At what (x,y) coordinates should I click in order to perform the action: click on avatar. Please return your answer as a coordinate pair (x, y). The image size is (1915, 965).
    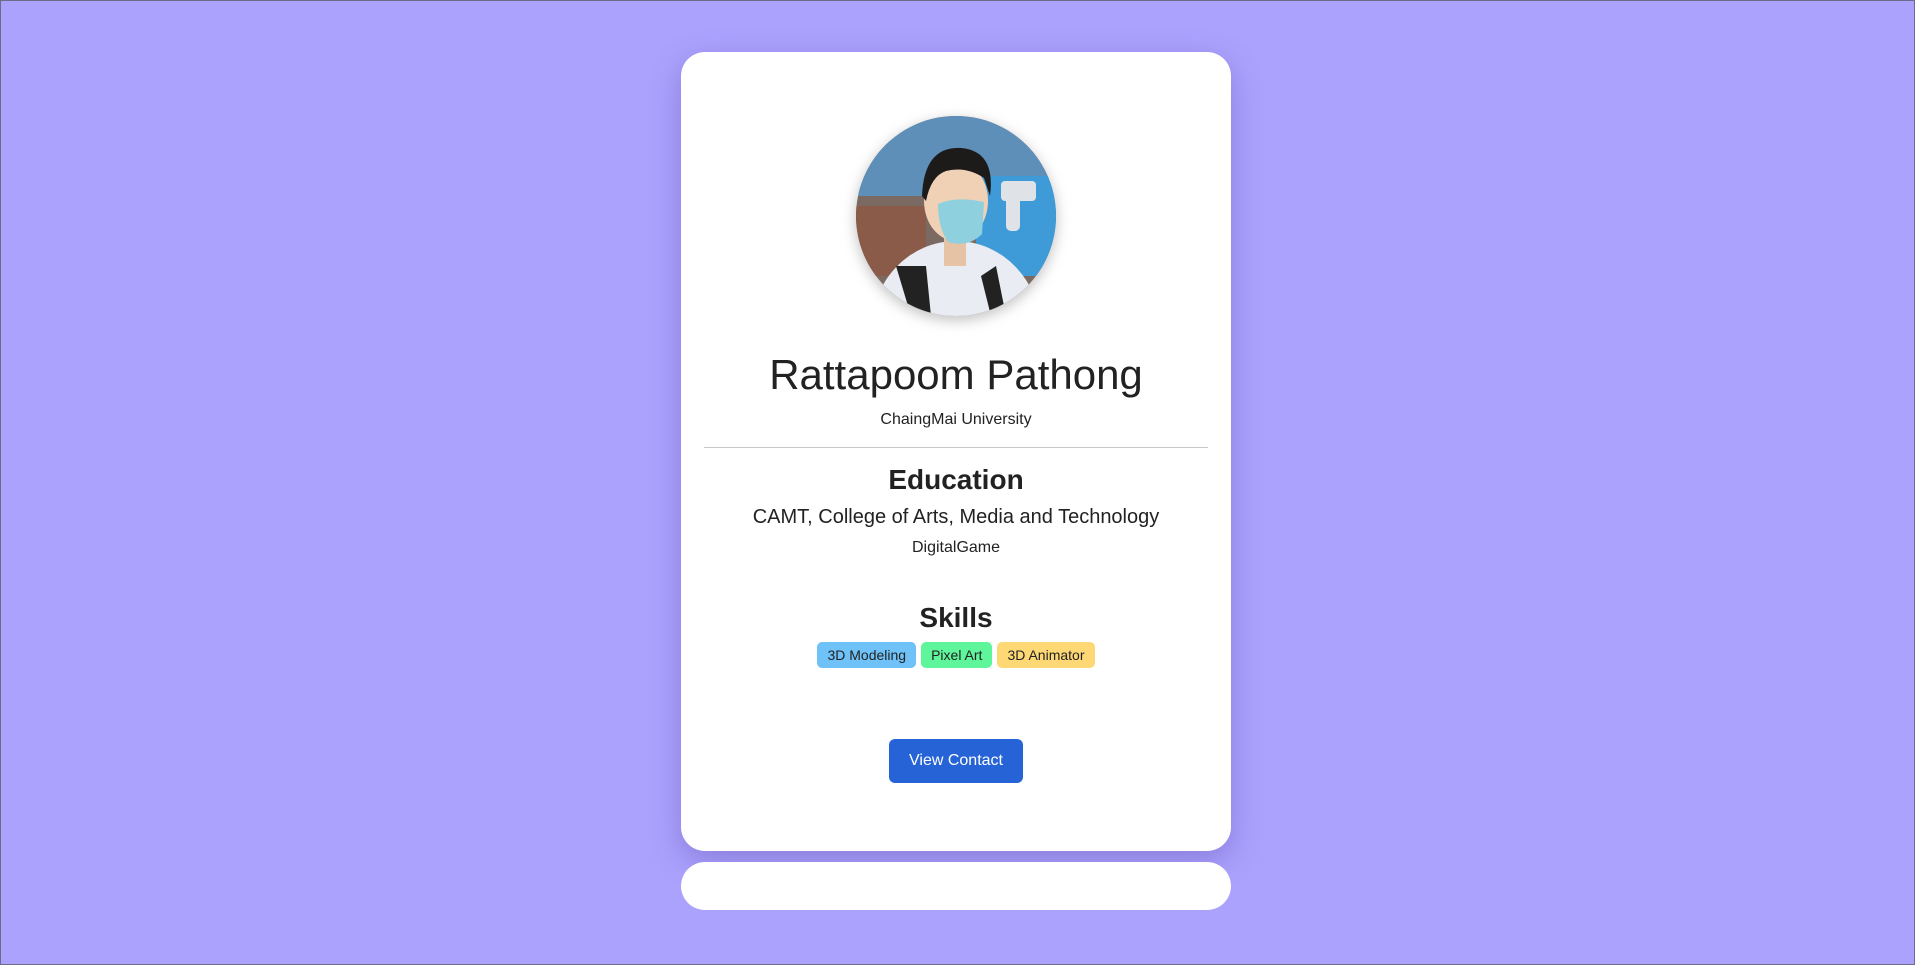
    Looking at the image, I should click on (956, 216).